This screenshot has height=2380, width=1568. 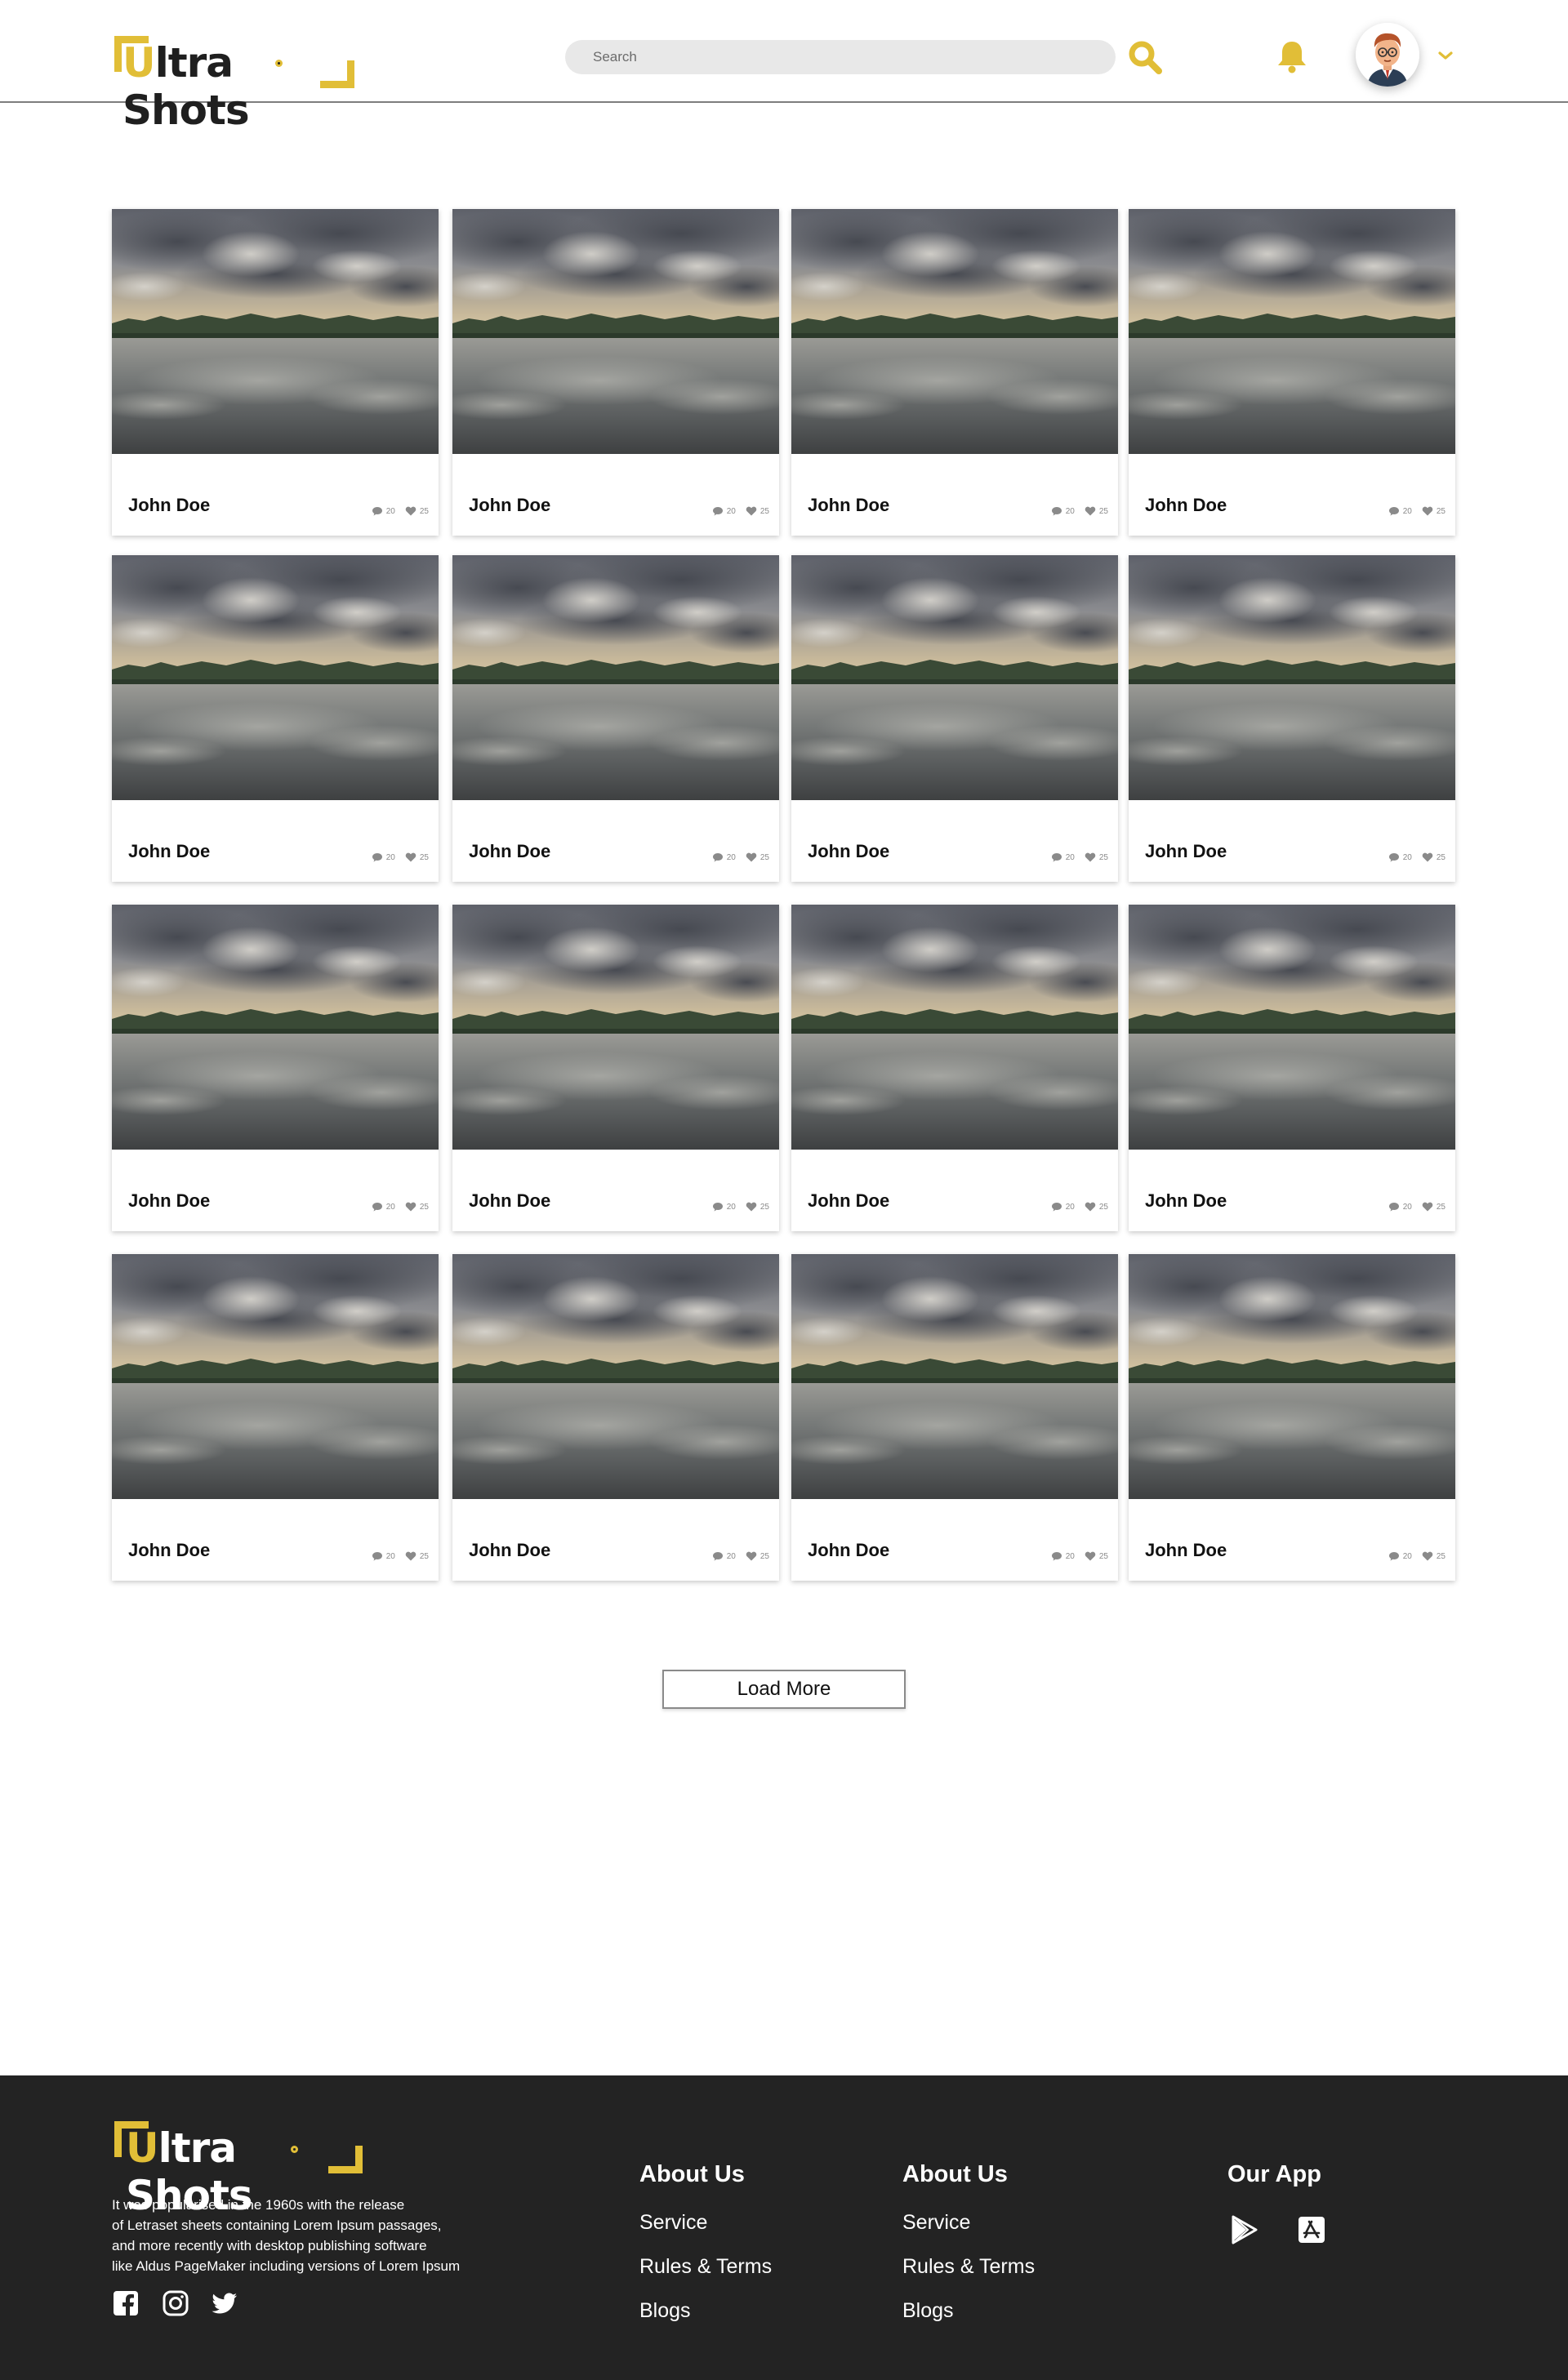 What do you see at coordinates (1445, 55) in the screenshot?
I see `chevron-down-icon` at bounding box center [1445, 55].